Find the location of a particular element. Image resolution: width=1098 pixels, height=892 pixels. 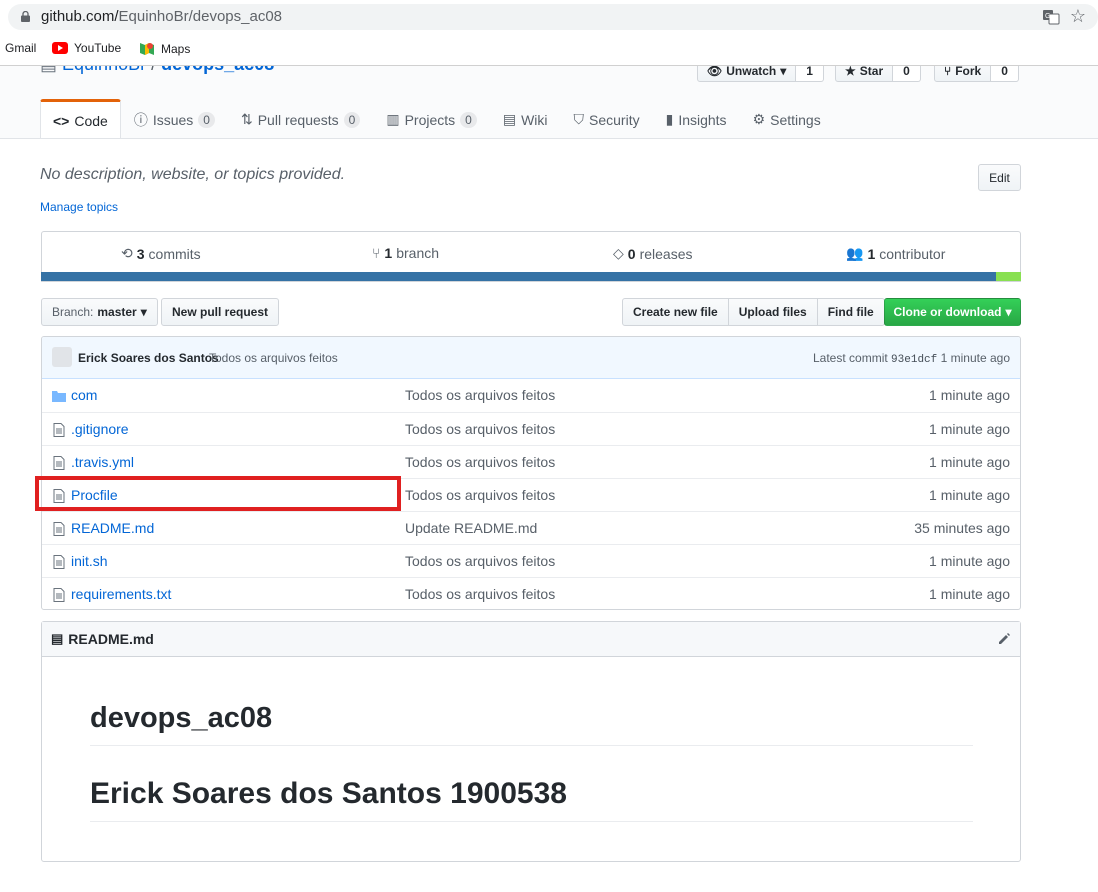

tab-pull-requests: ⇅ Pull requests 0 is located at coordinates (300, 118).